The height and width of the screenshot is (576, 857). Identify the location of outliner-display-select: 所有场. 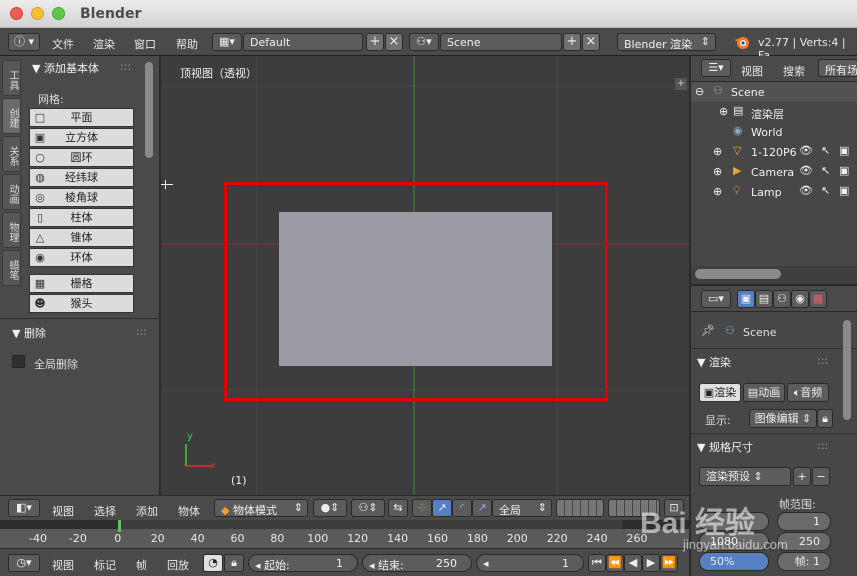
(837, 68).